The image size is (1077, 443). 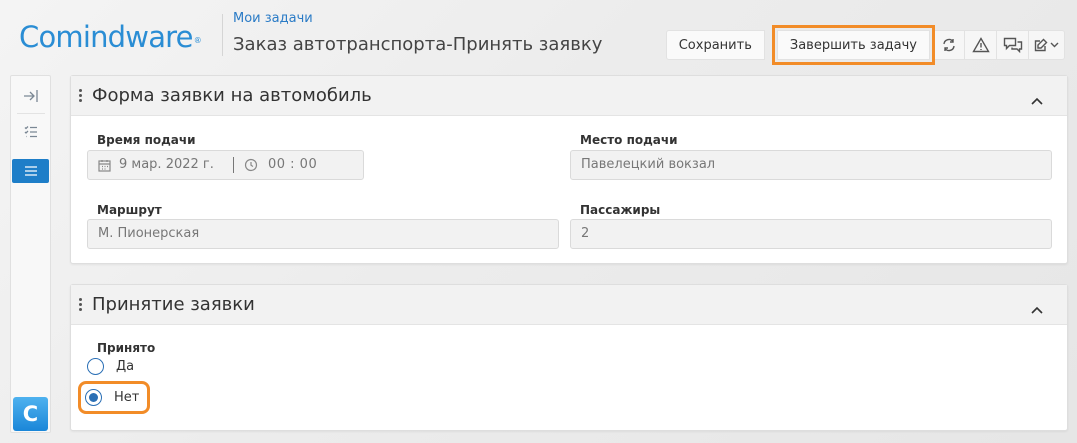 What do you see at coordinates (233, 165) in the screenshot?
I see `datetime-separator` at bounding box center [233, 165].